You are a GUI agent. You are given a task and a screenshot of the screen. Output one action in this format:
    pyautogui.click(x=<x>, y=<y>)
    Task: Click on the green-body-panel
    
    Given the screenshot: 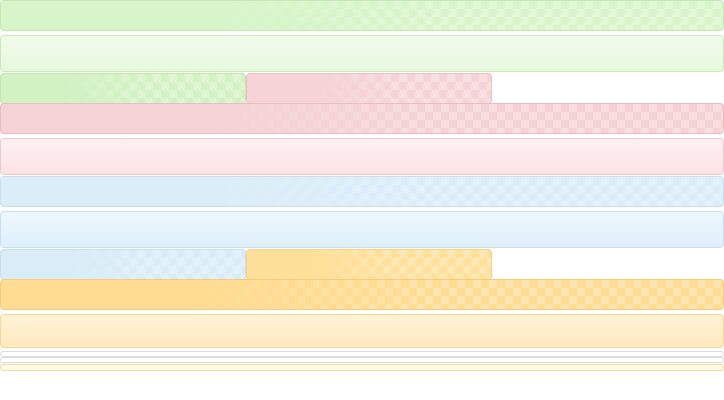 What is the action you would take?
    pyautogui.click(x=362, y=53)
    